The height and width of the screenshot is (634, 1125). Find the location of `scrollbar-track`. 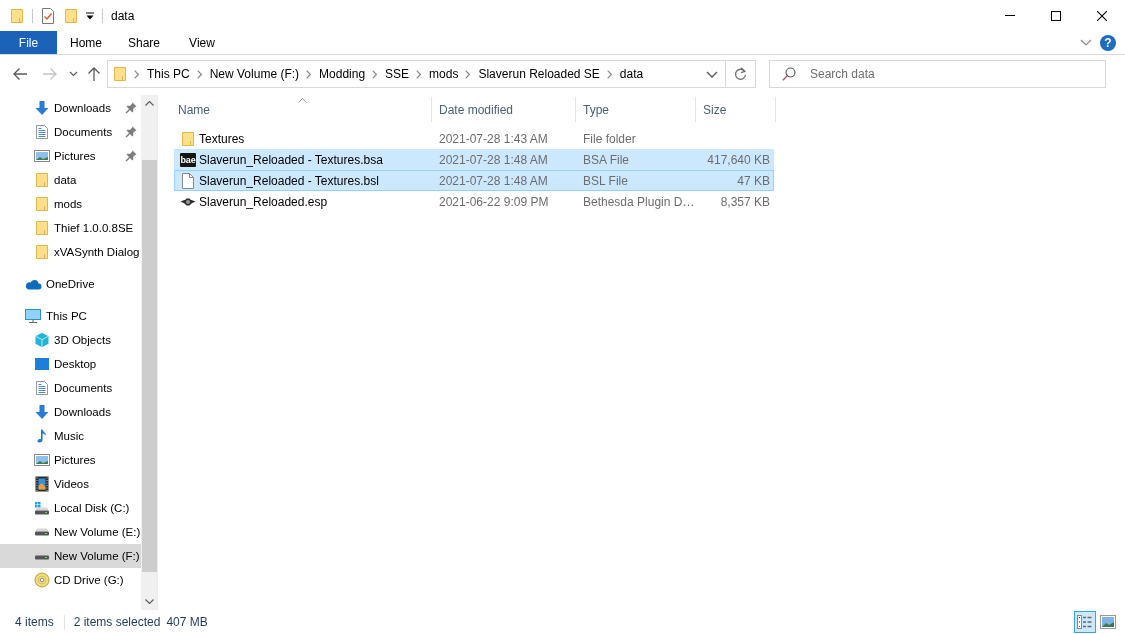

scrollbar-track is located at coordinates (149, 352).